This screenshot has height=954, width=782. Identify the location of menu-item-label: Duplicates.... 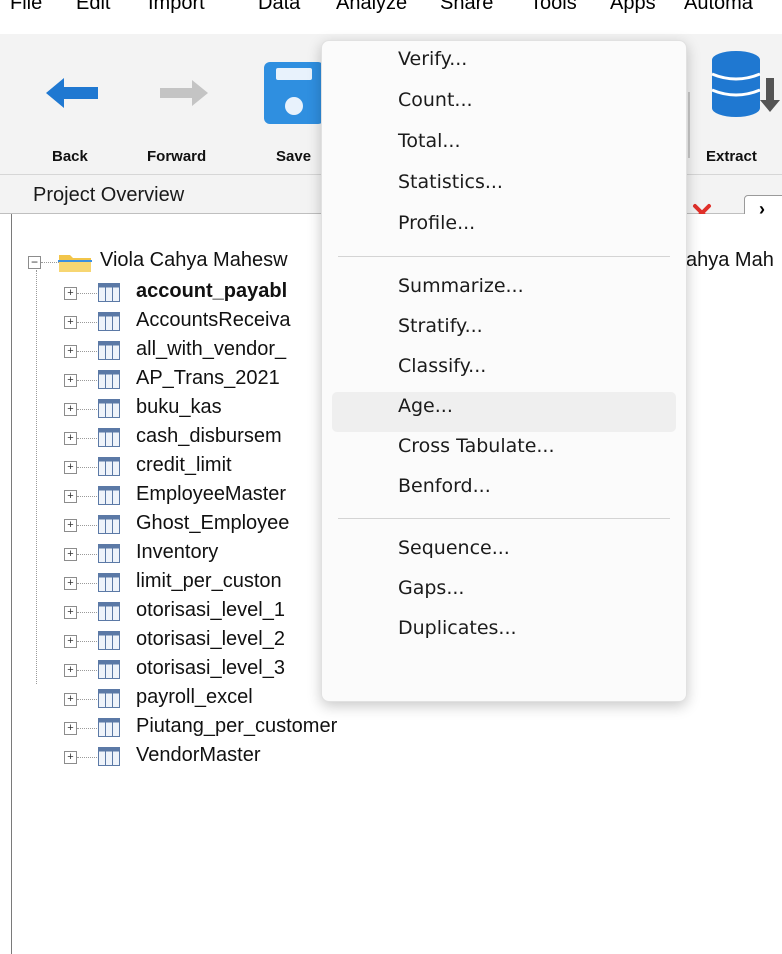
(457, 628).